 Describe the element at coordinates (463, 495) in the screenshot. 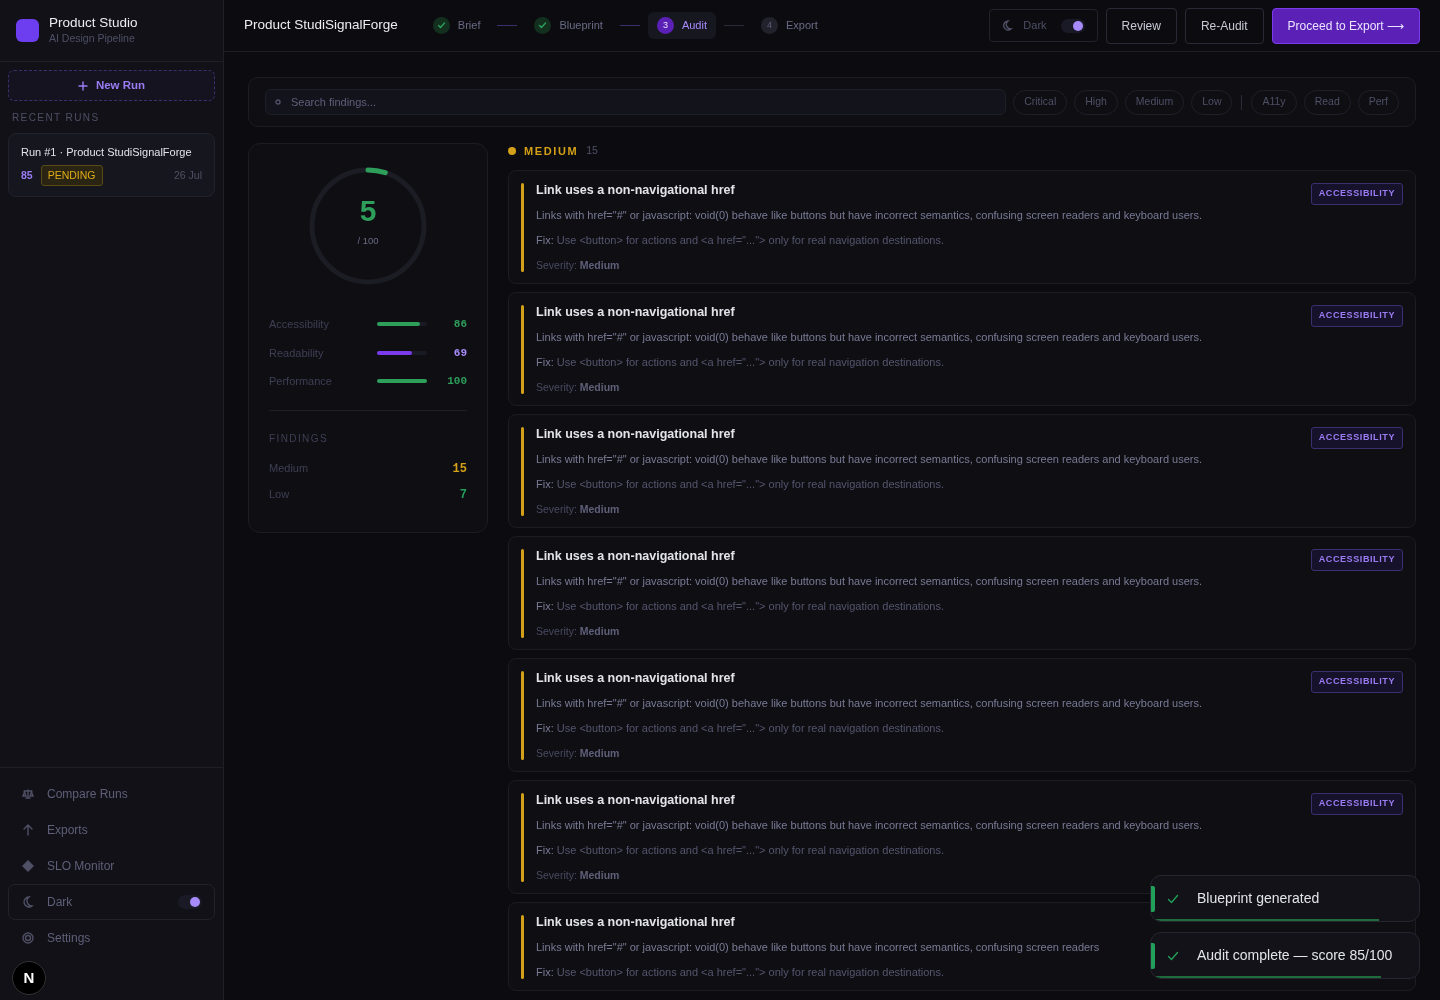

I see `severity-count: 7` at that location.